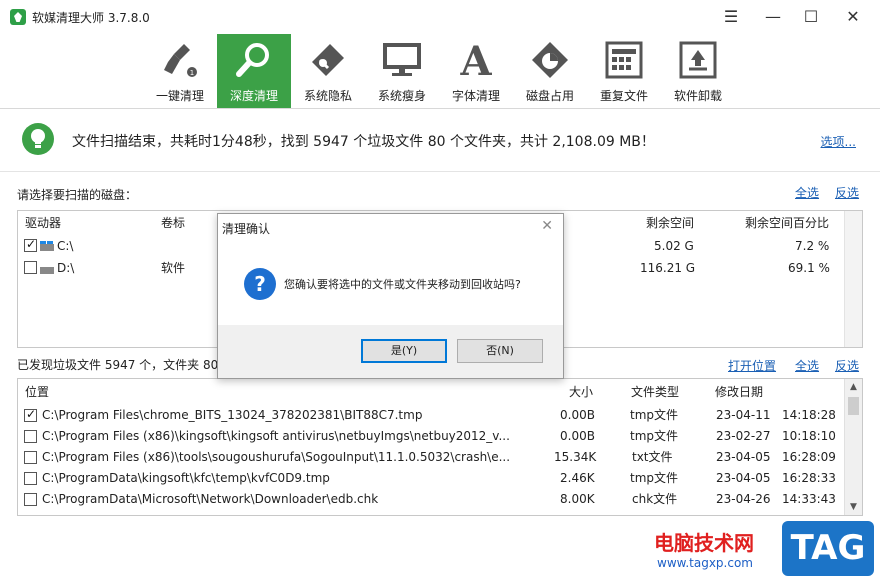  What do you see at coordinates (43, 223) in the screenshot?
I see `column-header-drive: 驱动器` at bounding box center [43, 223].